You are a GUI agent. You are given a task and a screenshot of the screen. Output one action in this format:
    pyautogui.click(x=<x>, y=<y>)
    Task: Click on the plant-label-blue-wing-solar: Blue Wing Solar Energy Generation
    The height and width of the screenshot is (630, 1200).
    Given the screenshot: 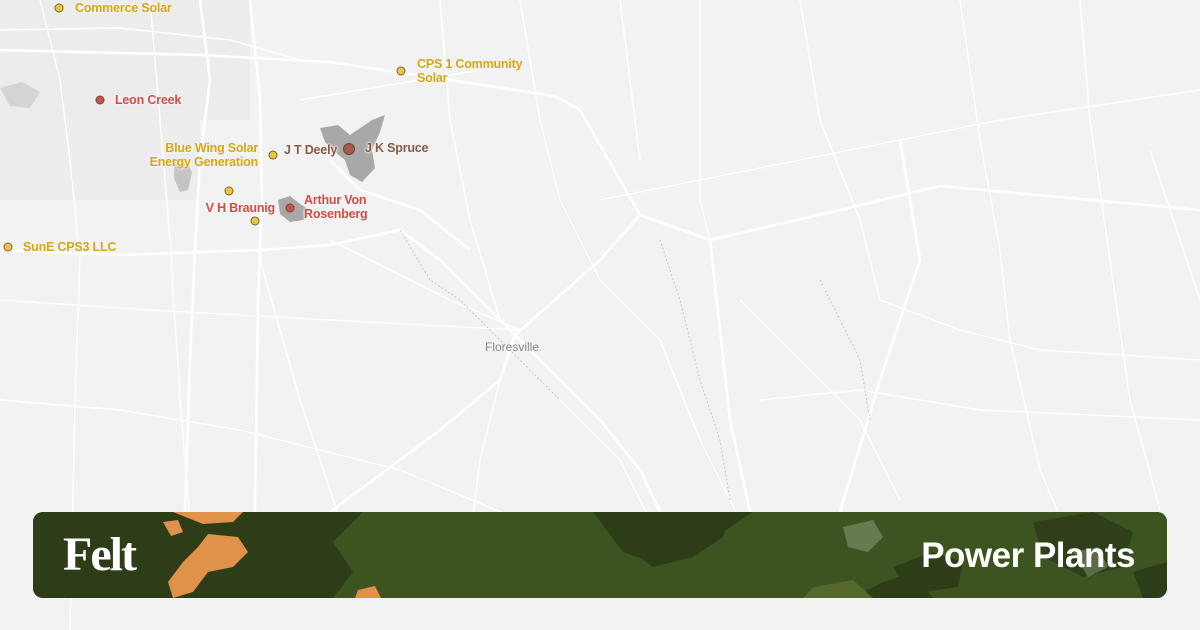 What is the action you would take?
    pyautogui.click(x=204, y=155)
    